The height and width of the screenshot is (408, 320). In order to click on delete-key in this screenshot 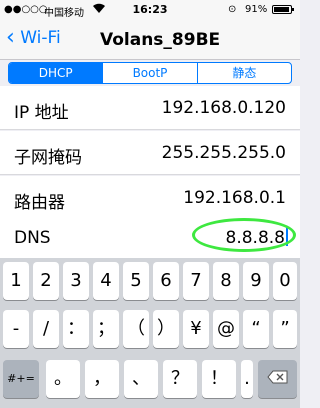, I will do `click(277, 379)`.